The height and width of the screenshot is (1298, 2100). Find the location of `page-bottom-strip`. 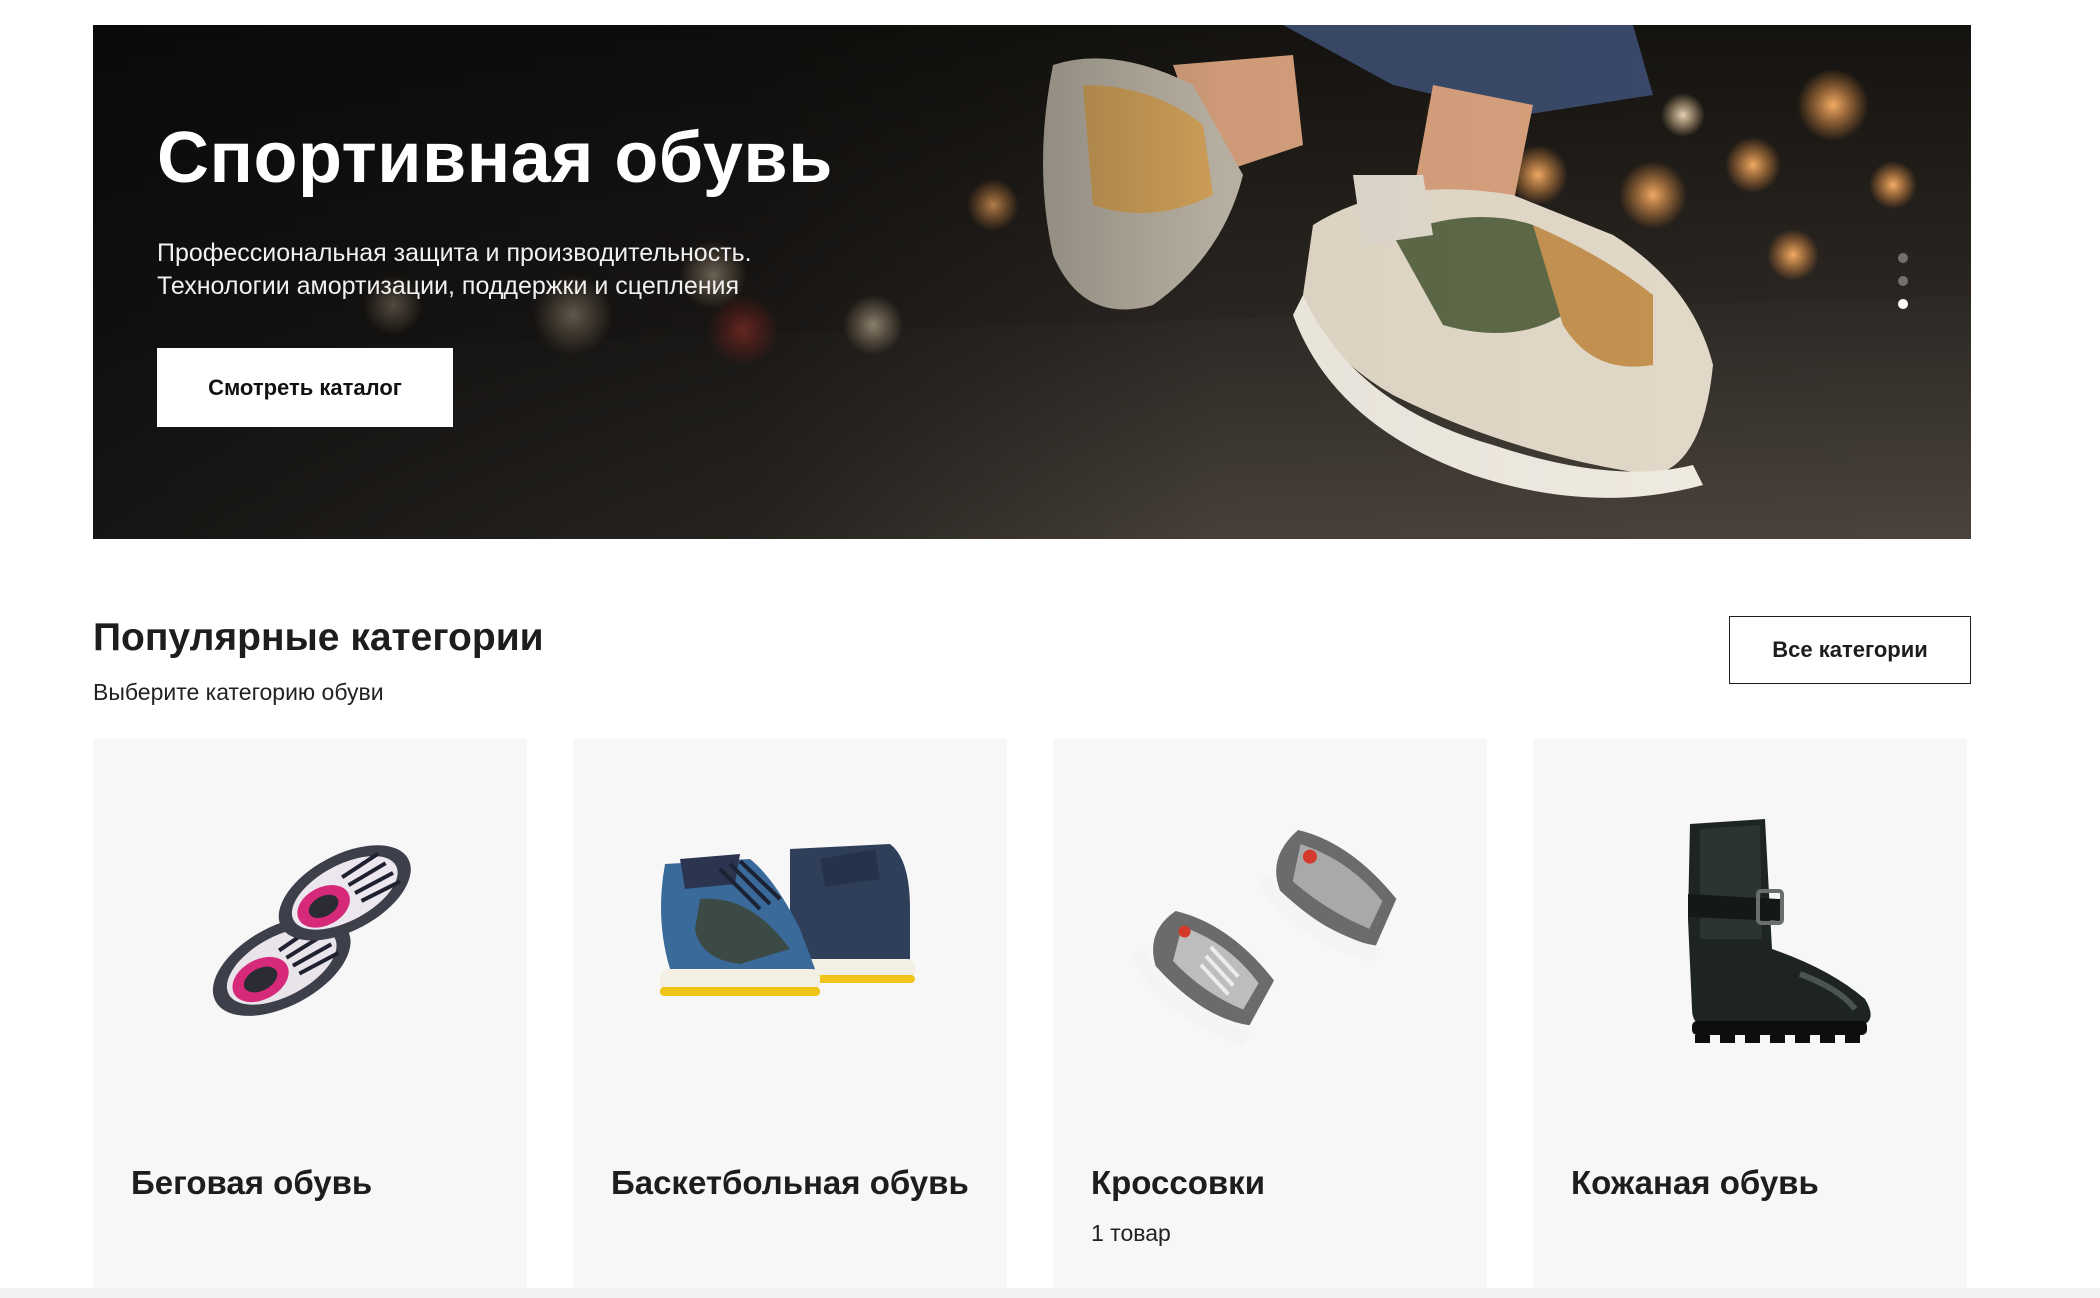

page-bottom-strip is located at coordinates (1050, 1293).